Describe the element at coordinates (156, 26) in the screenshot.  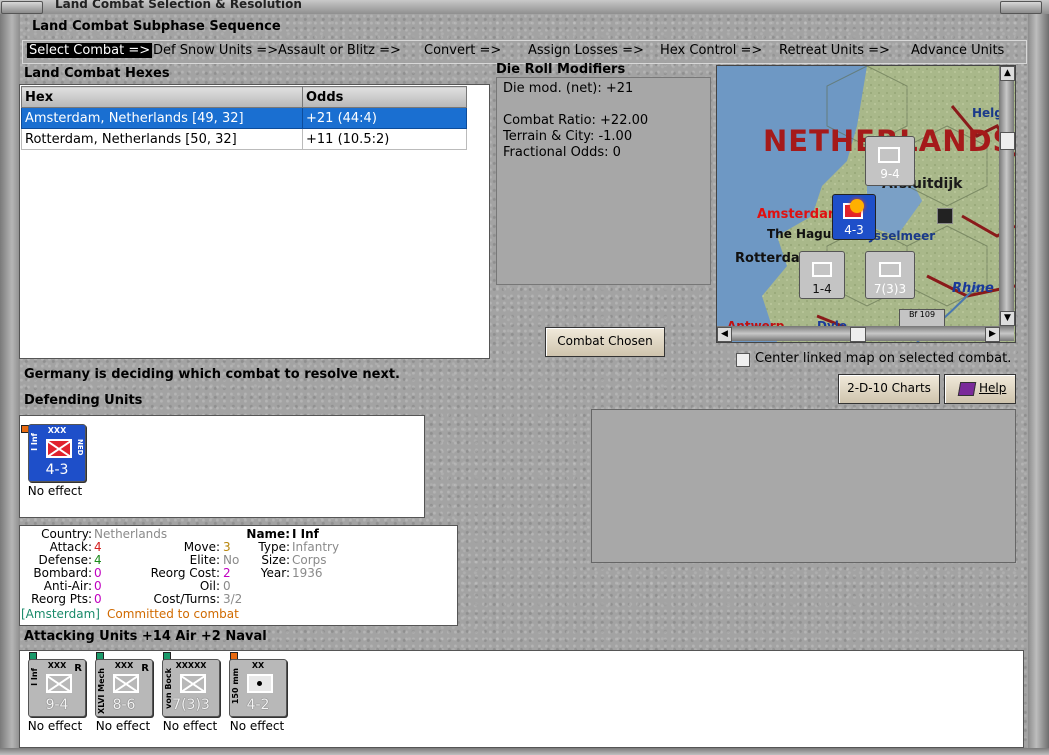
I see `sequence-title: Land Combat Subphase Sequence` at that location.